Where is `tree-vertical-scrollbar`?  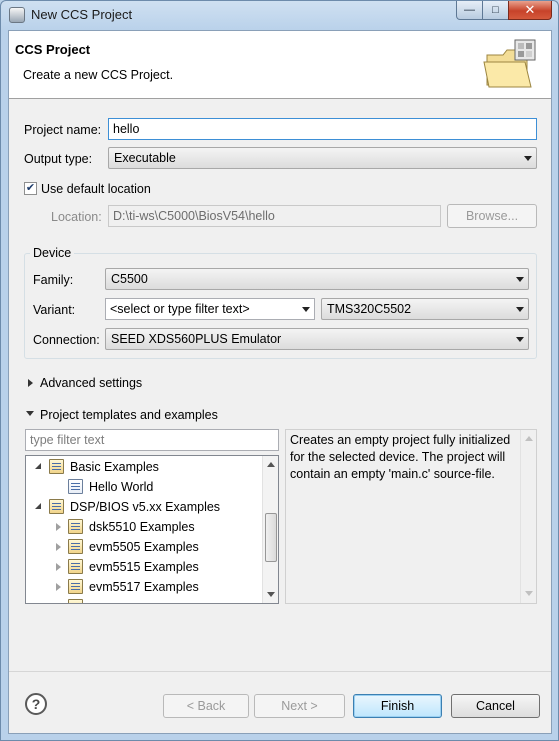 tree-vertical-scrollbar is located at coordinates (270, 529).